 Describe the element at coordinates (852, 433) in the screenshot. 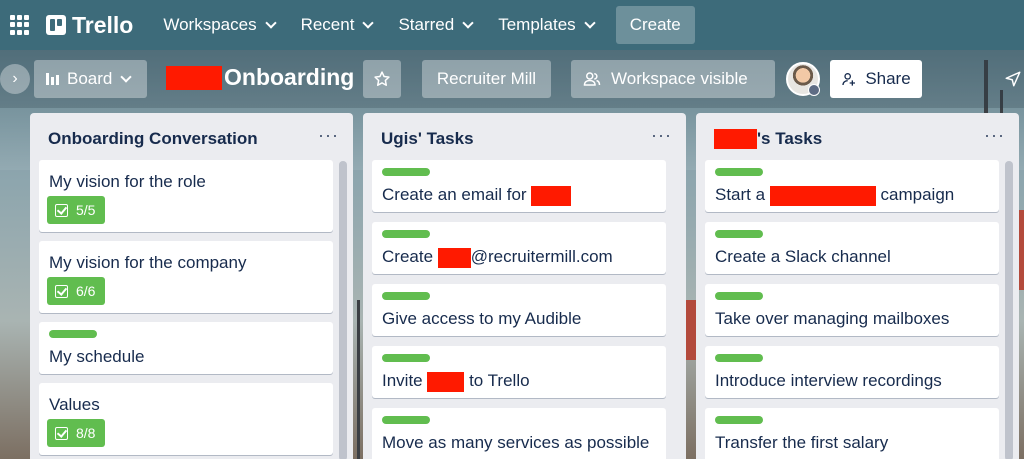

I see `card: Transfer the first salary` at that location.